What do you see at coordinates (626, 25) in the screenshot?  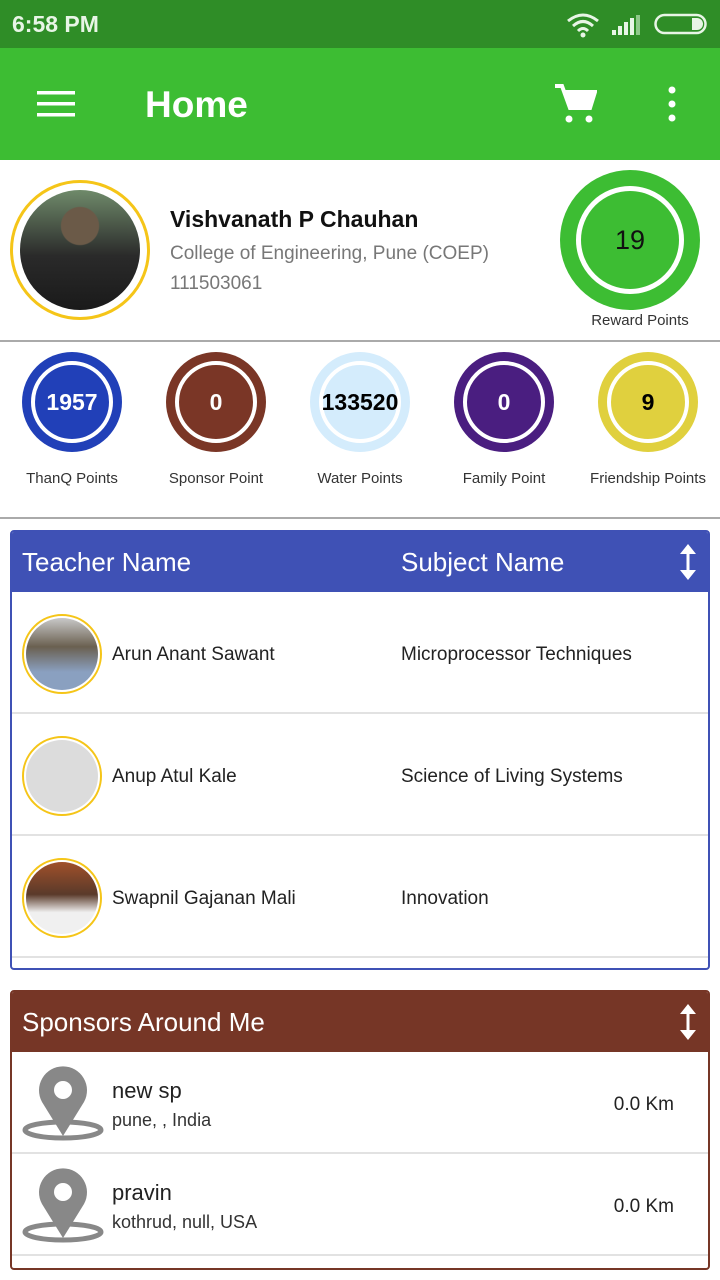 I see `signal-icon` at bounding box center [626, 25].